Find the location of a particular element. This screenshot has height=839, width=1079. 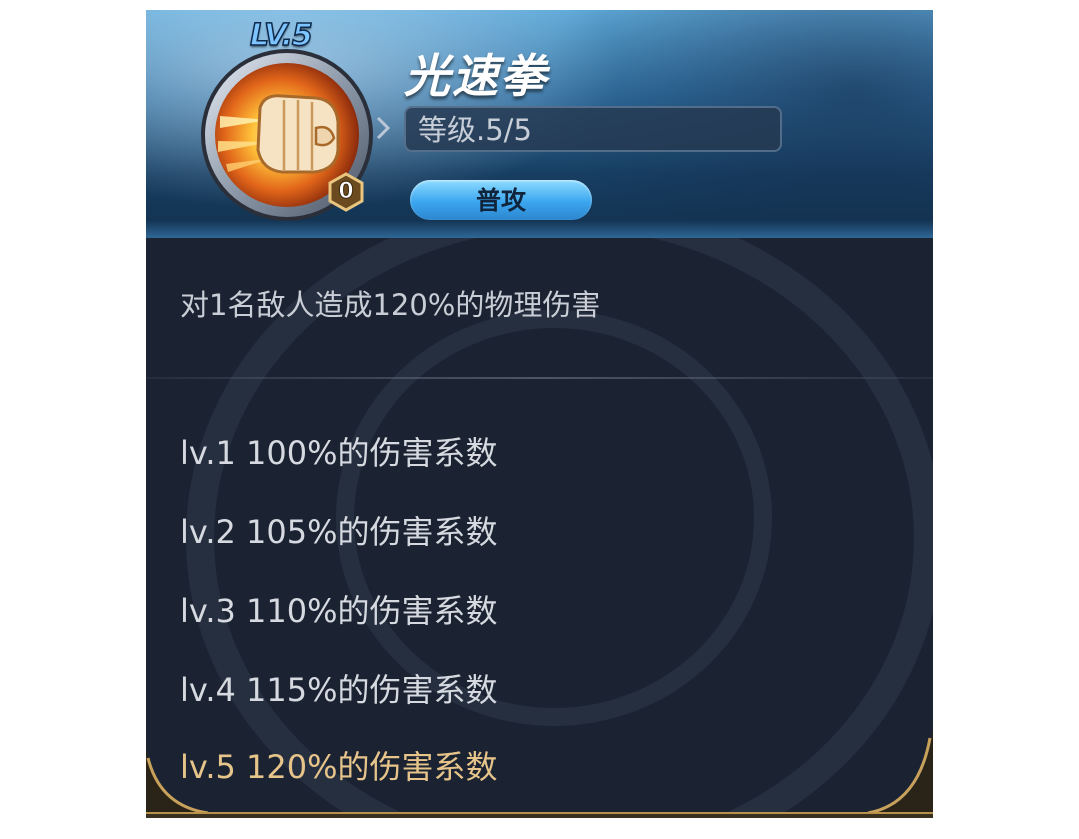

skill-level-tag: LV.5 is located at coordinates (281, 35).